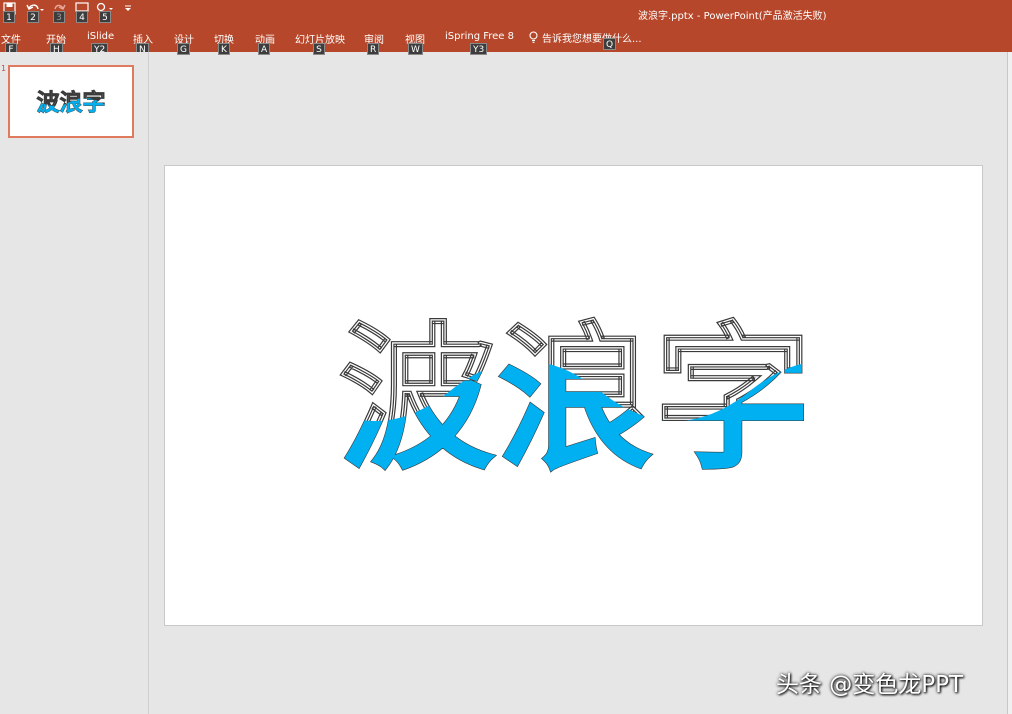 The image size is (1012, 714). What do you see at coordinates (100, 36) in the screenshot?
I see `tab-islide: iSlide` at bounding box center [100, 36].